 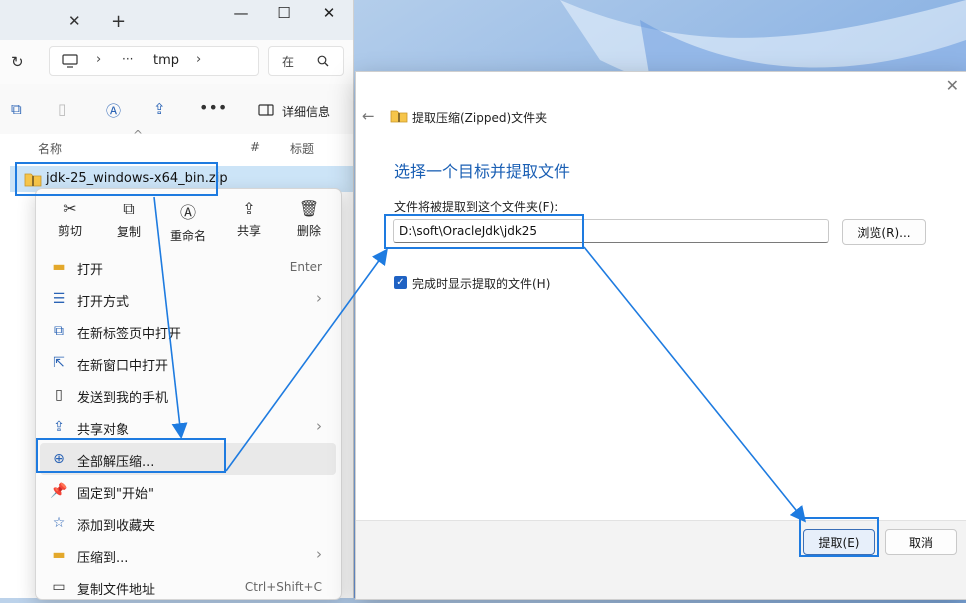 What do you see at coordinates (188, 523) in the screenshot?
I see `menu-item-add-favorites: ☆ 添加到收藏夹` at bounding box center [188, 523].